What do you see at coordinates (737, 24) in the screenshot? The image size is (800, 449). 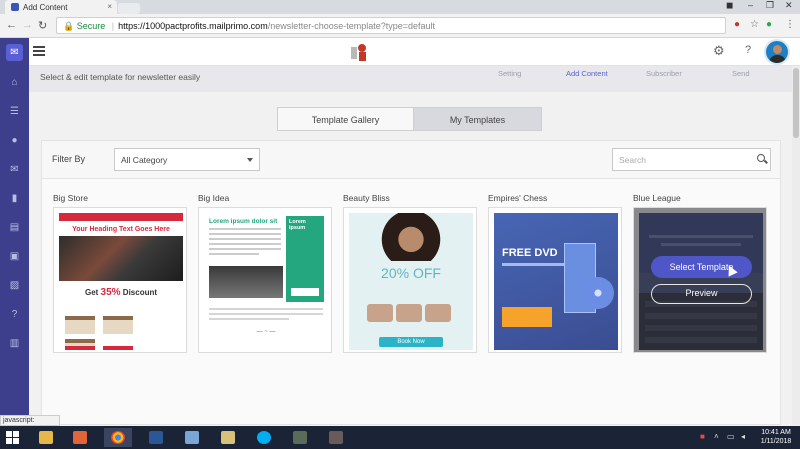 I see `extension-icon: ●` at bounding box center [737, 24].